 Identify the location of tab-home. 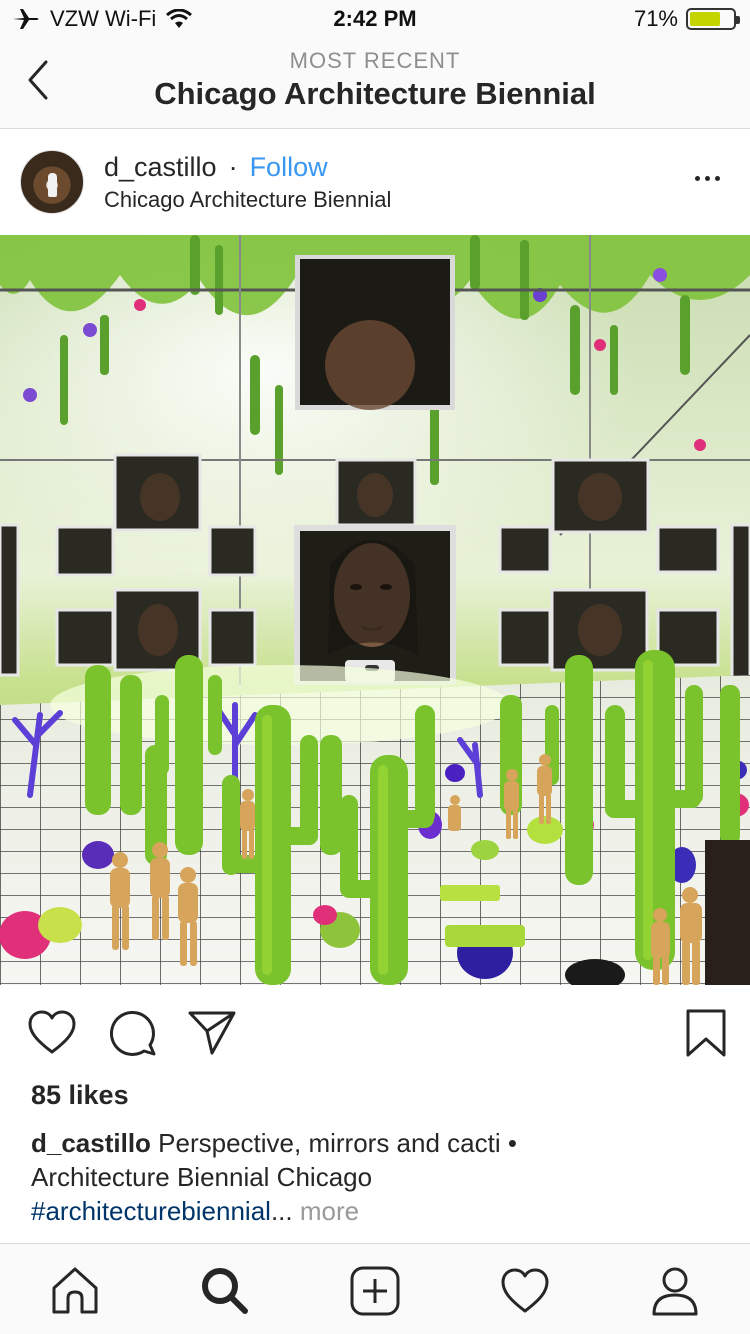
(75, 1291).